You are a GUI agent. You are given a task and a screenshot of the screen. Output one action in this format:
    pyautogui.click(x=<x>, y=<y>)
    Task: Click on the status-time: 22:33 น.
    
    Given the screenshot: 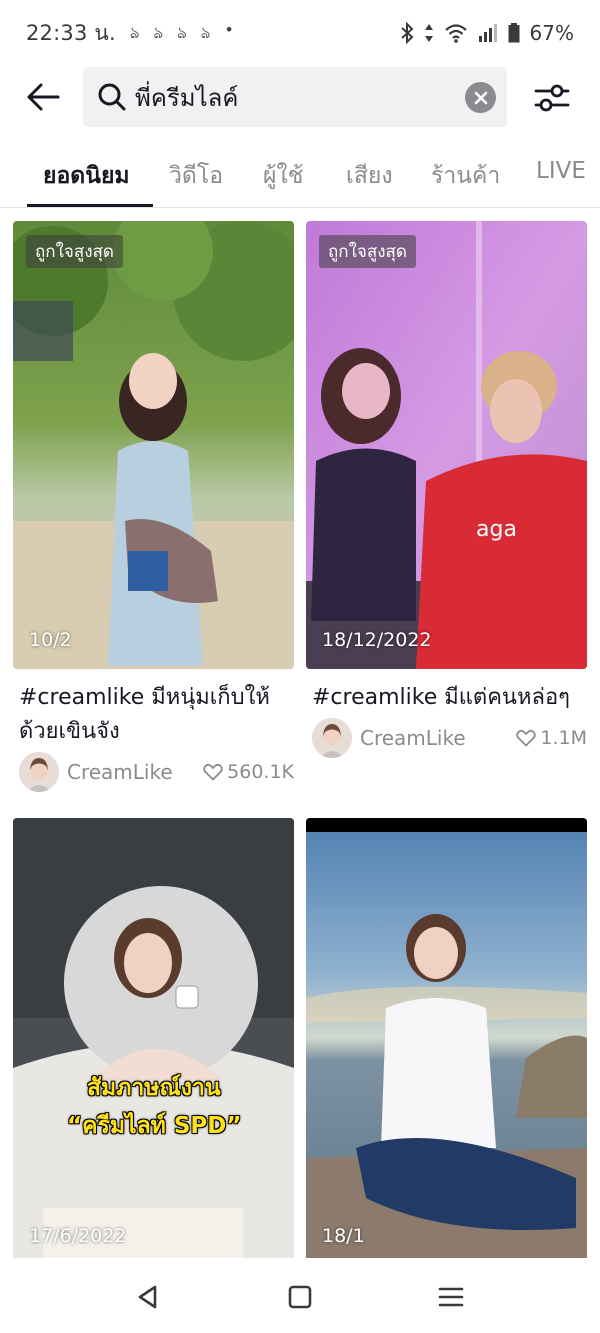 What is the action you would take?
    pyautogui.click(x=71, y=32)
    